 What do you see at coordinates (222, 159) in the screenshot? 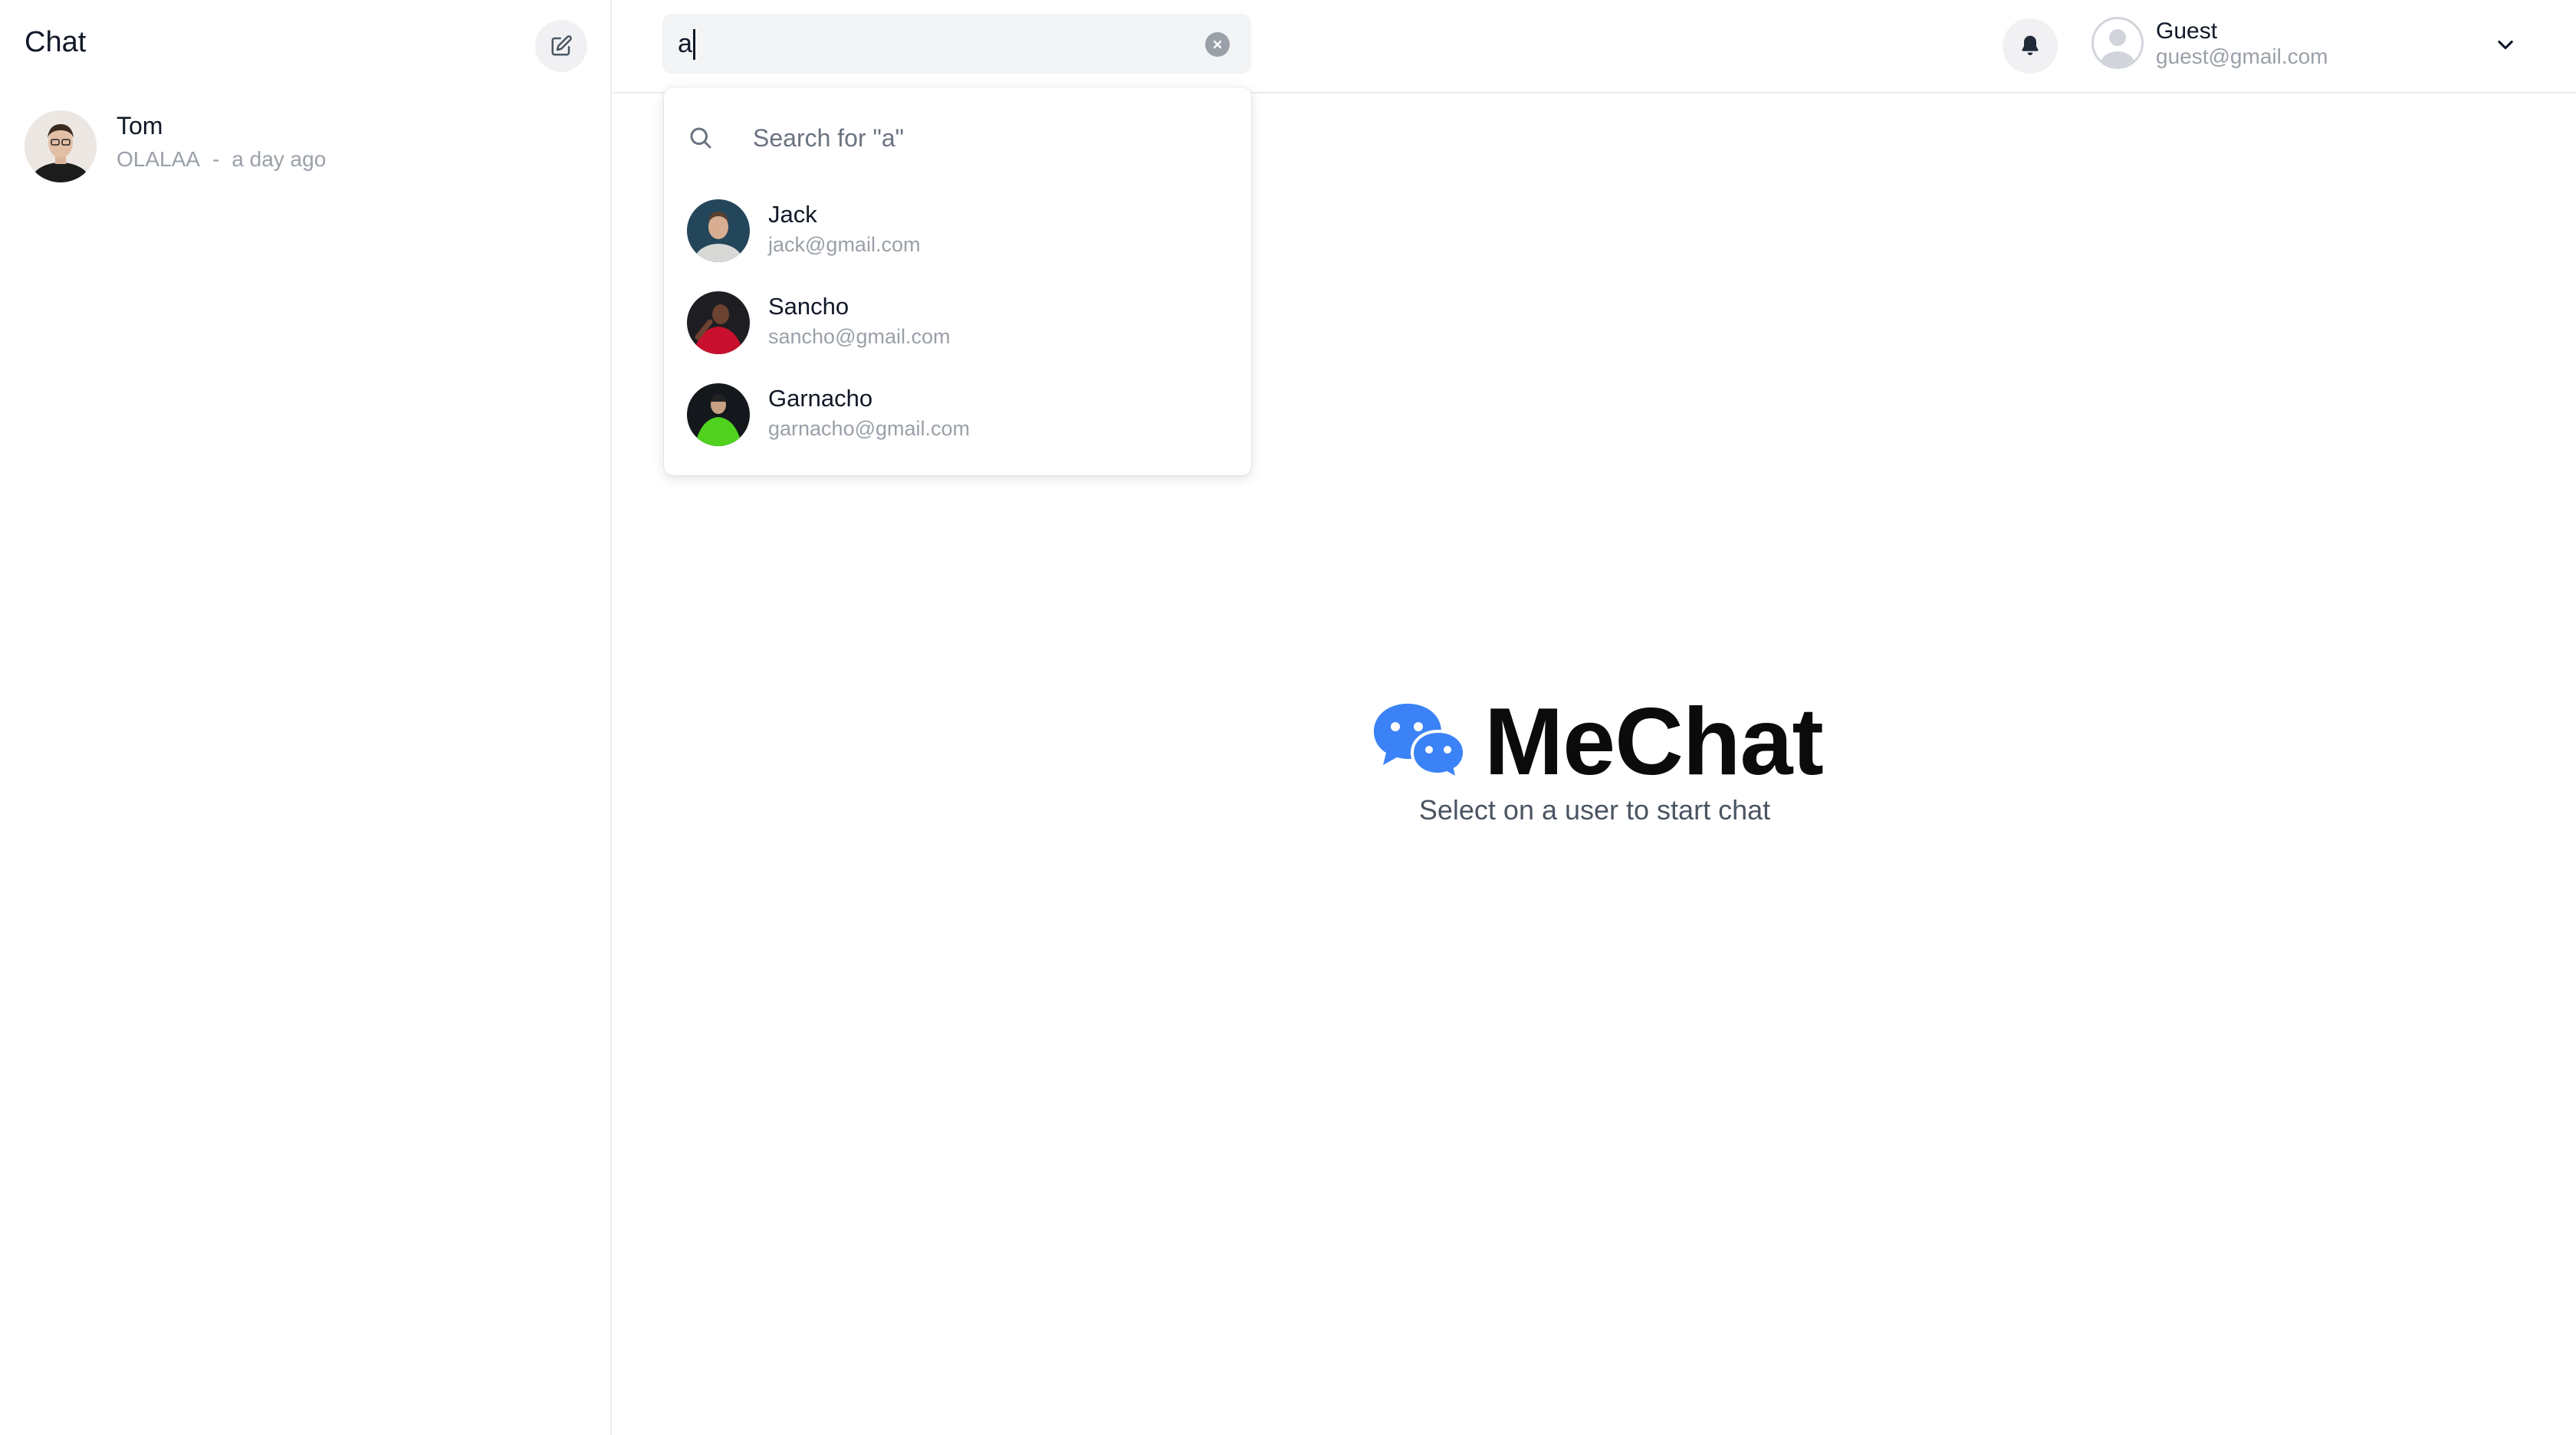
I see `conversation-meta: OLALAA - a day ago` at bounding box center [222, 159].